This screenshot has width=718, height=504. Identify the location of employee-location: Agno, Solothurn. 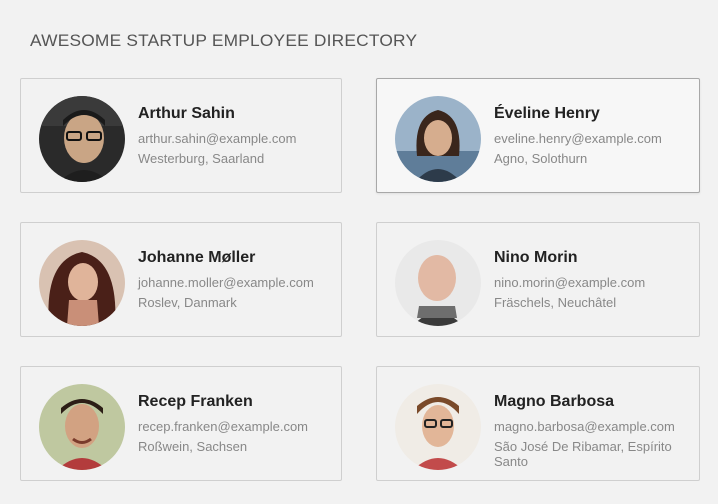
(541, 158).